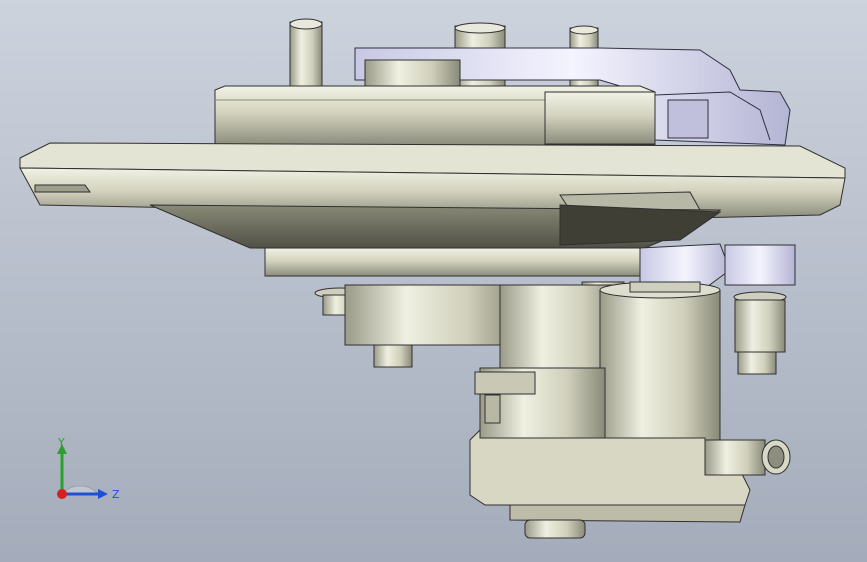  What do you see at coordinates (61, 442) in the screenshot?
I see `y-axis-label: Y` at bounding box center [61, 442].